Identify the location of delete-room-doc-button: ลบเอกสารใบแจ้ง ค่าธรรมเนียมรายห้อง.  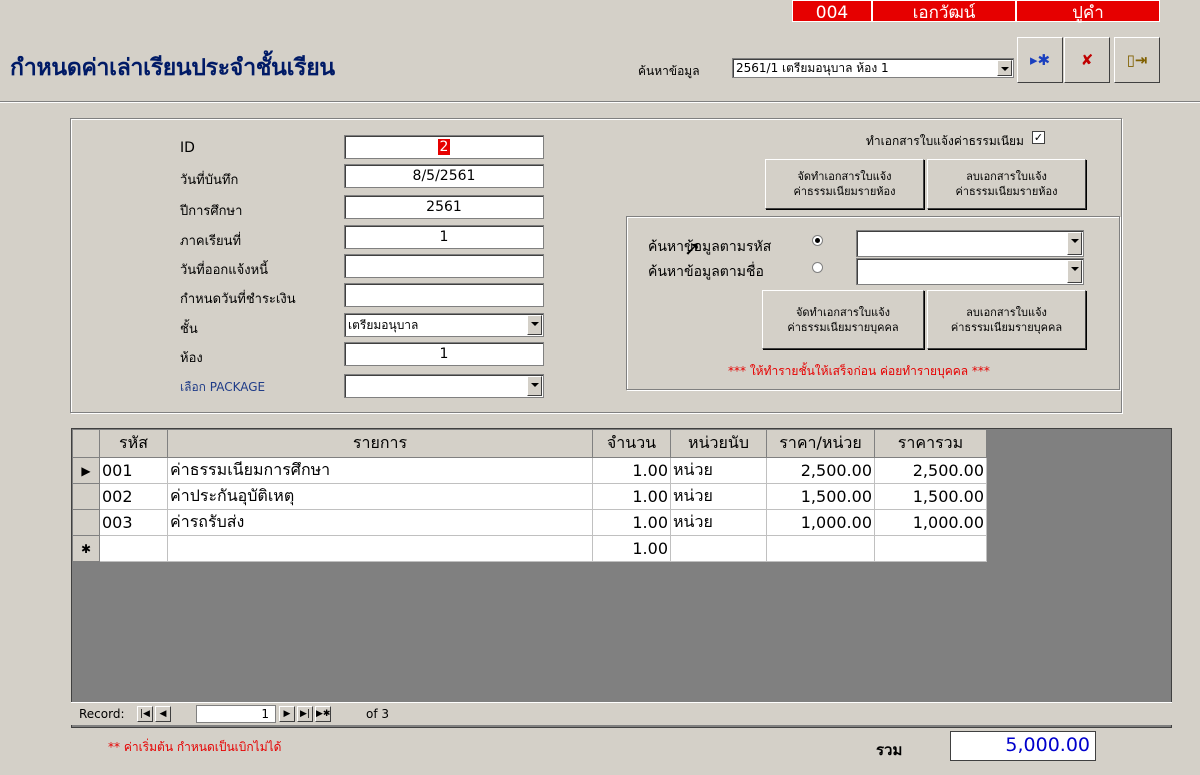
(1006, 184).